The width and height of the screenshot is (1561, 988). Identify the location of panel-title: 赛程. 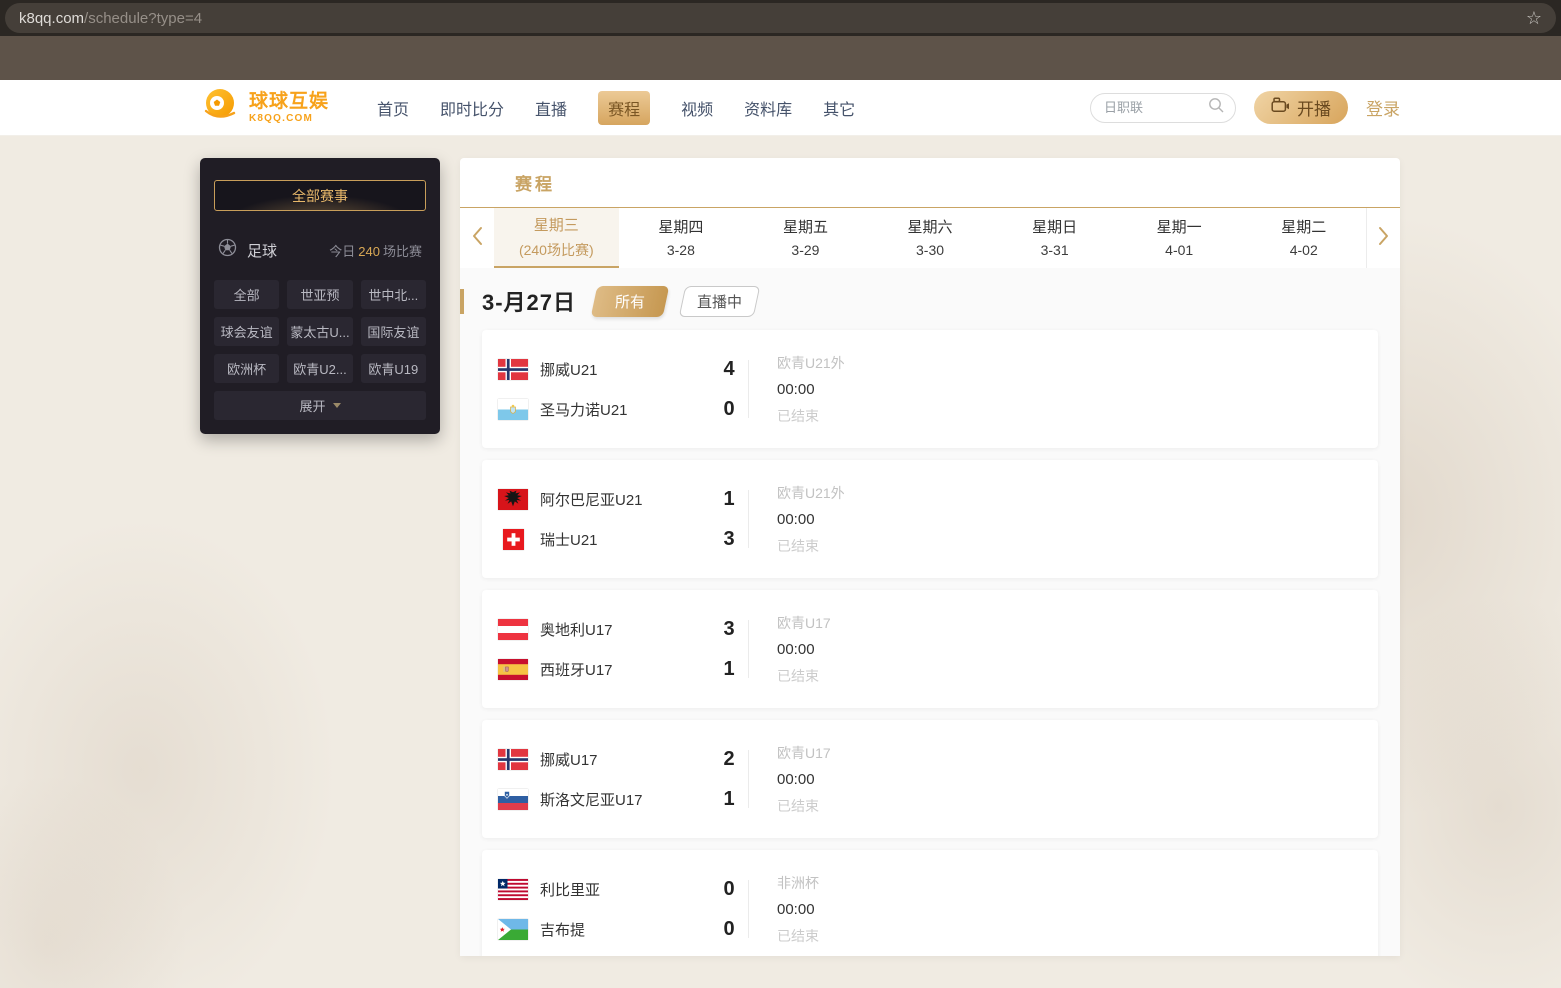
(930, 183).